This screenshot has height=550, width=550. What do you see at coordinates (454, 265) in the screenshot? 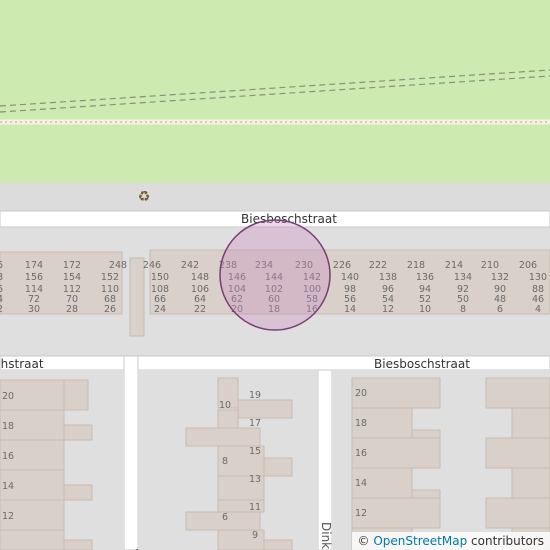
I see `house-number: 214` at bounding box center [454, 265].